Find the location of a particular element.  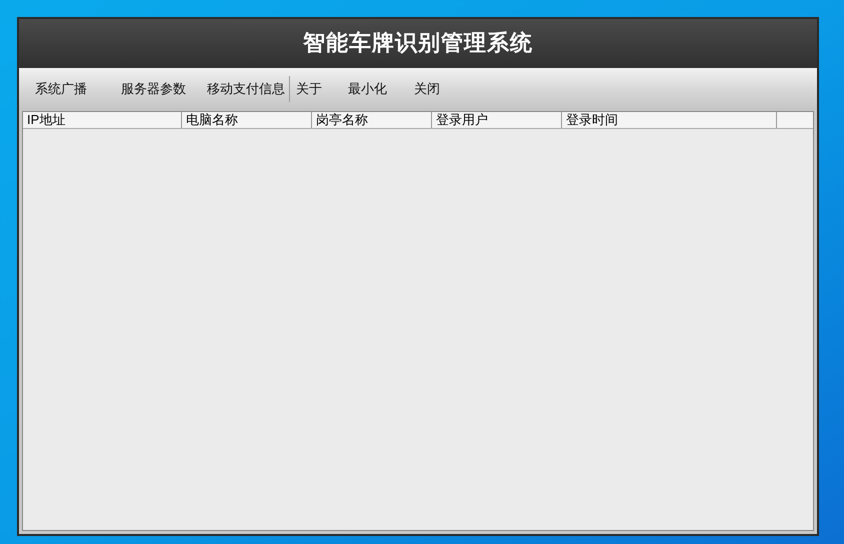

toolbar-button: 移动支付信息 is located at coordinates (247, 89).